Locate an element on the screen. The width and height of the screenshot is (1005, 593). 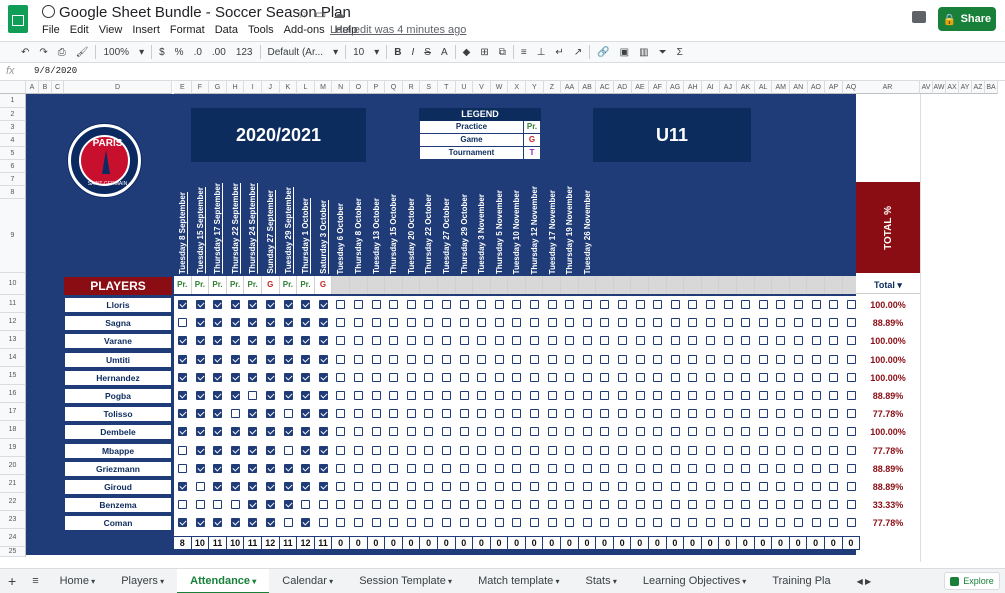
session-type-cell: Pr. is located at coordinates (253, 285).